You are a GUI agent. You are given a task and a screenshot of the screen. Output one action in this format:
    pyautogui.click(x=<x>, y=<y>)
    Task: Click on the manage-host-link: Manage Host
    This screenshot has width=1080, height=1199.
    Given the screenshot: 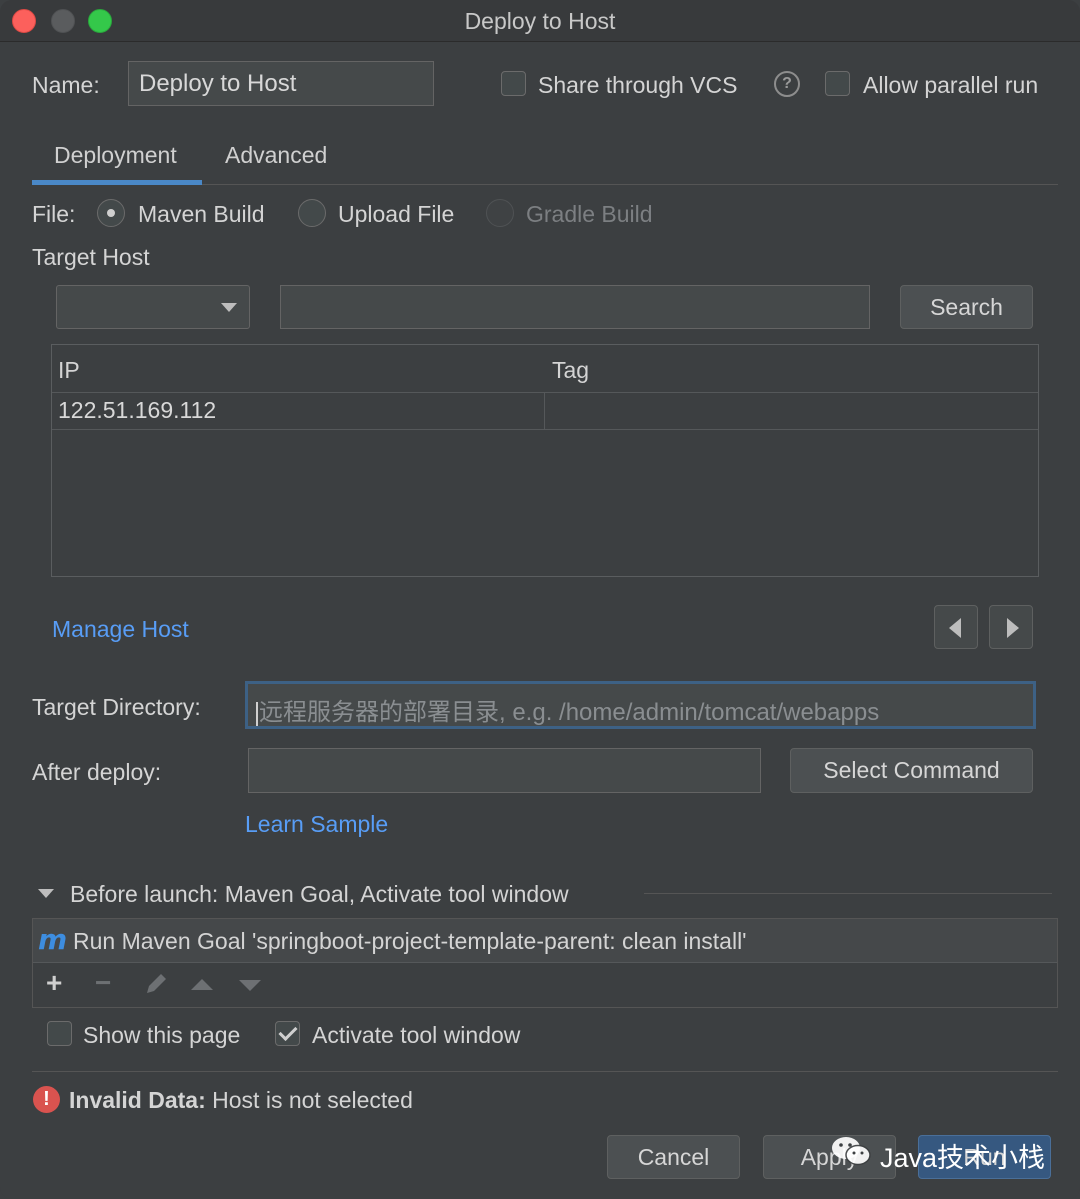 What is the action you would take?
    pyautogui.click(x=120, y=629)
    